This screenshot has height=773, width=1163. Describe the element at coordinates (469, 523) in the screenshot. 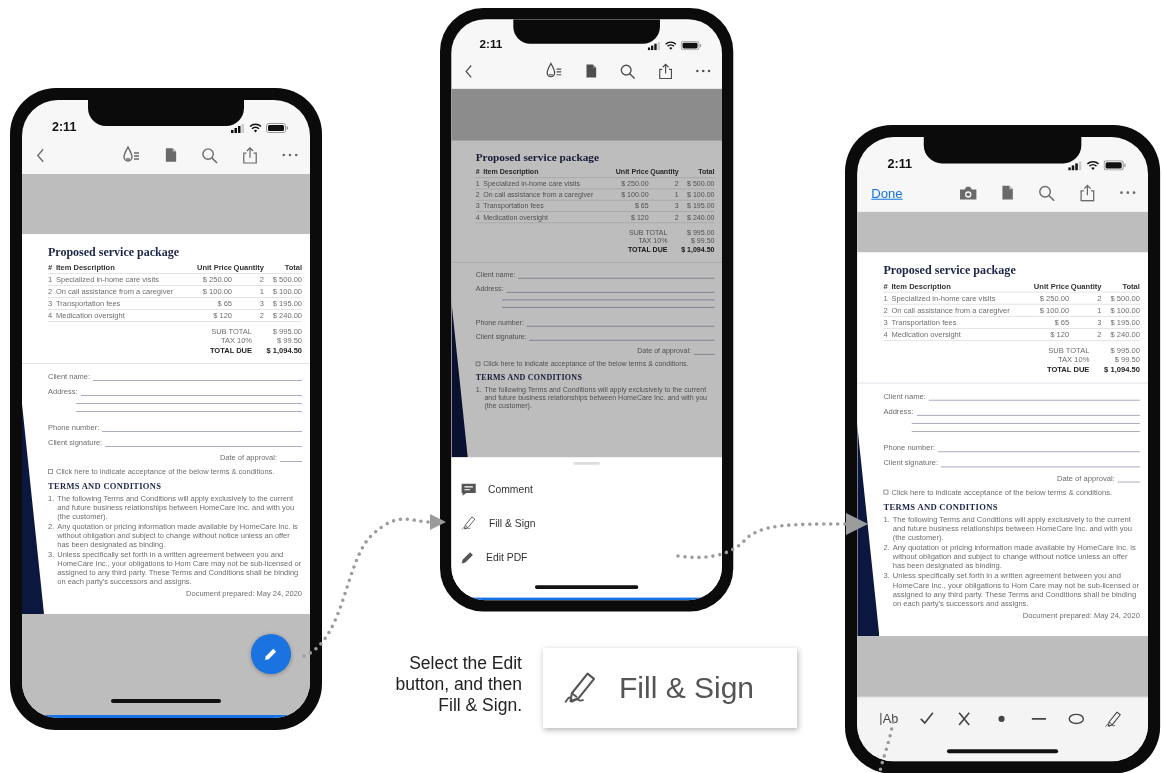

I see `pen-signature-icon` at that location.